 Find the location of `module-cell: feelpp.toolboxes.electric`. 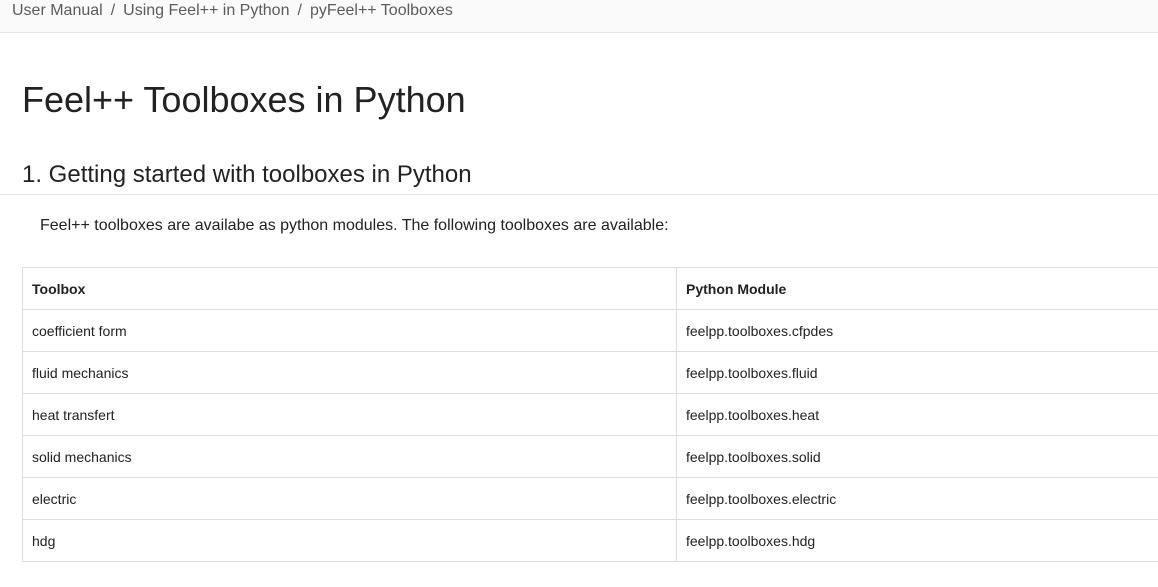

module-cell: feelpp.toolboxes.electric is located at coordinates (917, 498).